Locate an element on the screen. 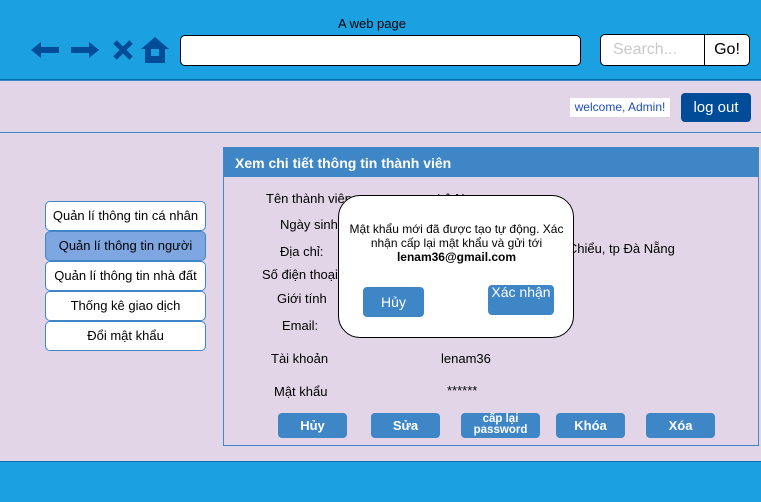 The height and width of the screenshot is (502, 761). sidebar-item-change-password: Đổi mật khẩu is located at coordinates (125, 336).